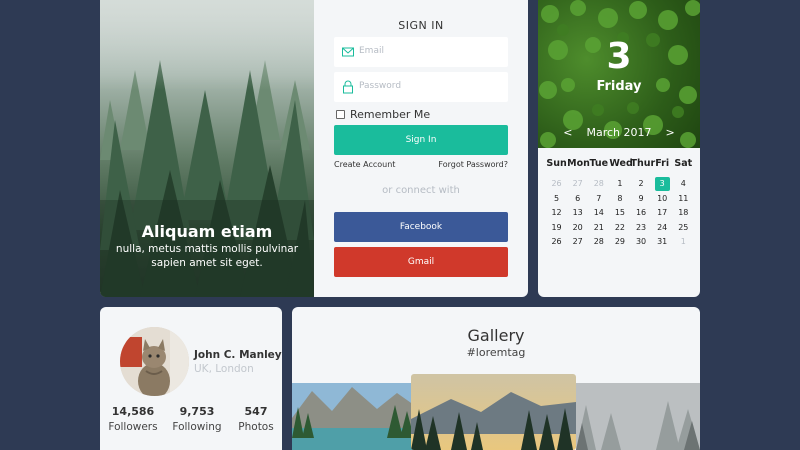  I want to click on weekday-header: Thur, so click(643, 163).